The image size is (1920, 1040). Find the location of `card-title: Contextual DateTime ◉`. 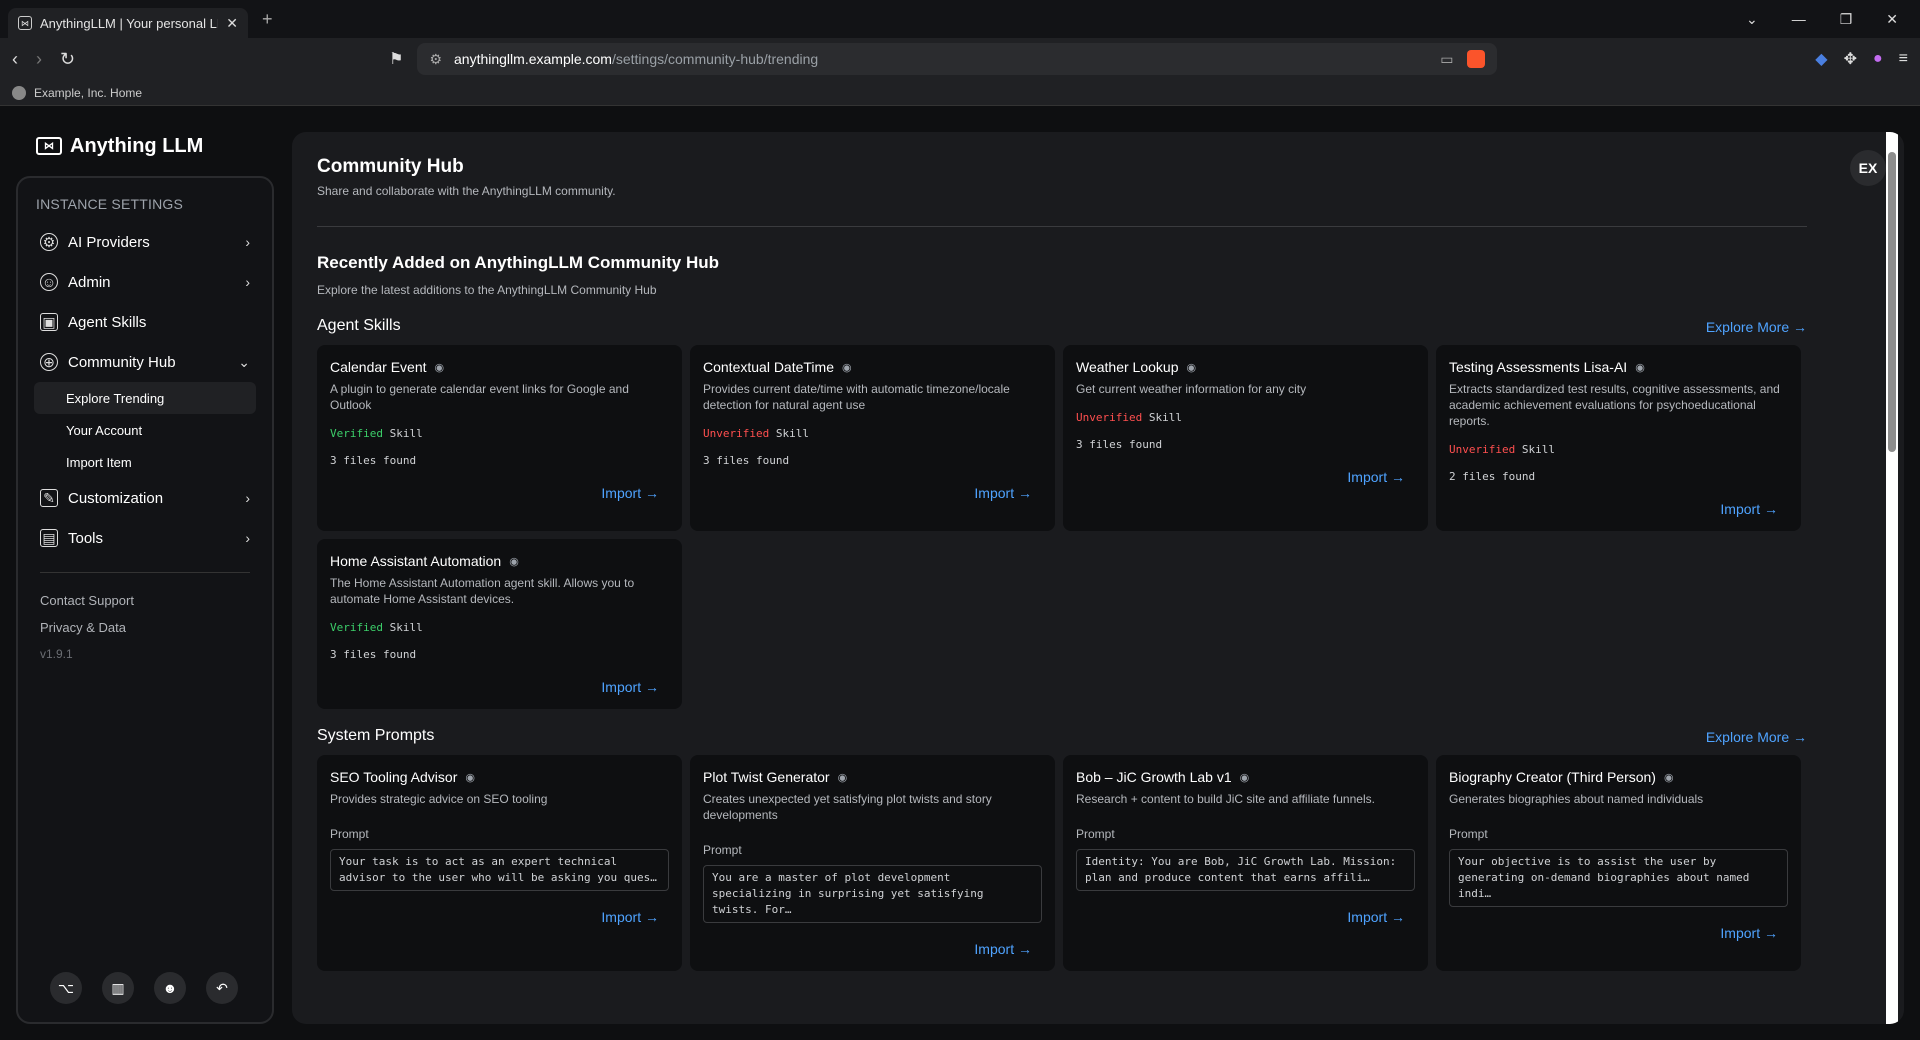

card-title: Contextual DateTime ◉ is located at coordinates (872, 367).